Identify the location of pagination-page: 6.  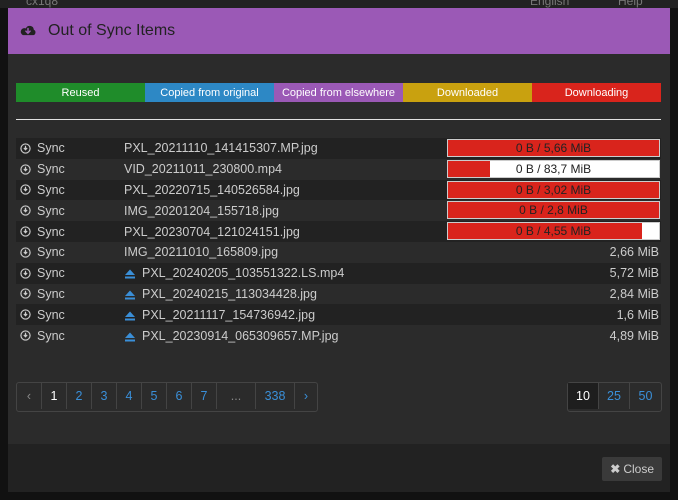
(179, 396).